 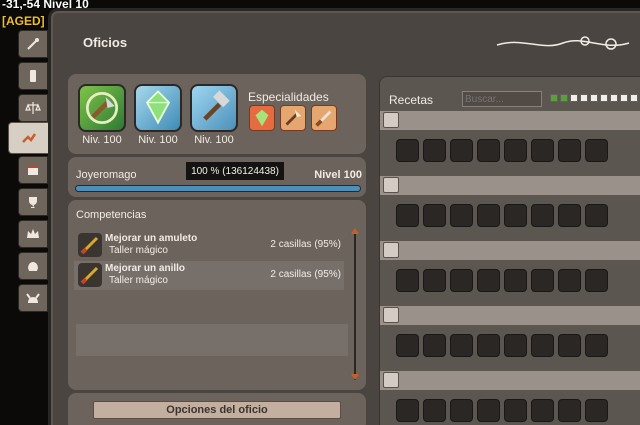 What do you see at coordinates (338, 175) in the screenshot?
I see `job-level: Nivel 100` at bounding box center [338, 175].